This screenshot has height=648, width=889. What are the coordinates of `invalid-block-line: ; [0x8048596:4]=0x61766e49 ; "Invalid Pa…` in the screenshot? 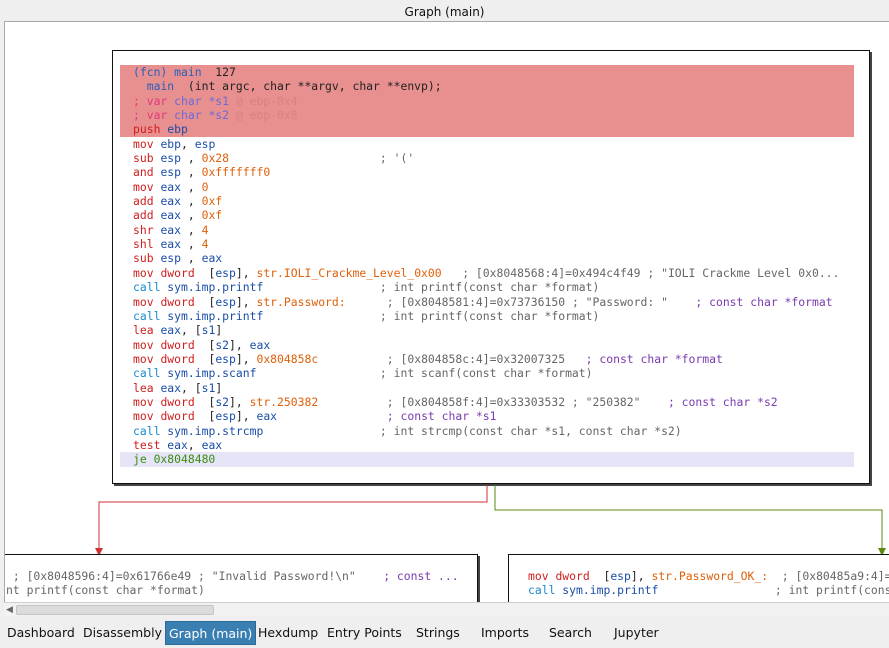 It's located at (232, 576).